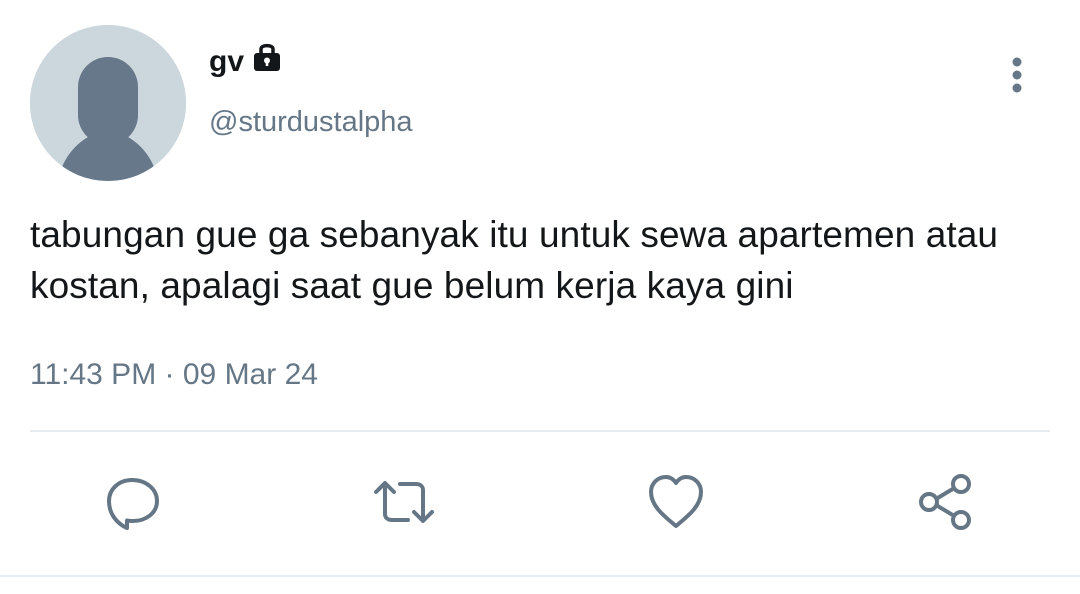 The image size is (1080, 594). What do you see at coordinates (246, 62) in the screenshot?
I see `user-name-row: gv` at bounding box center [246, 62].